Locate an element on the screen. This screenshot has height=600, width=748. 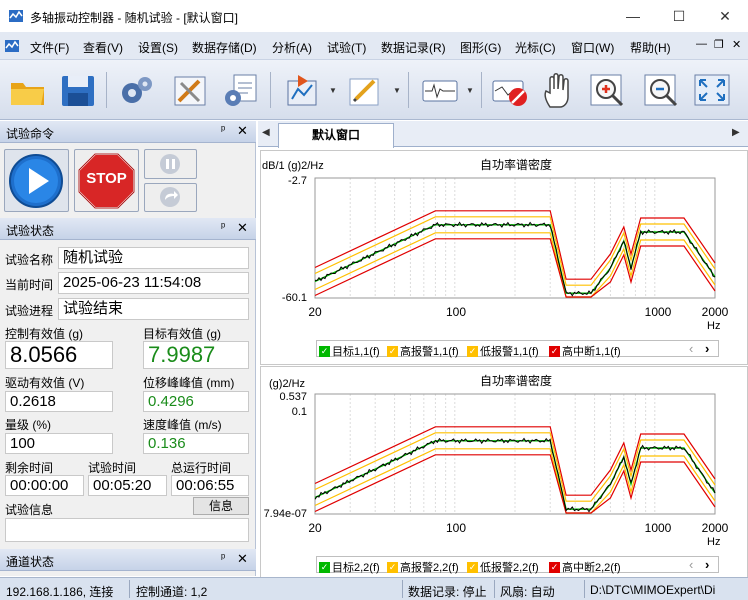
continue-icon is located at coordinates (170, 197).